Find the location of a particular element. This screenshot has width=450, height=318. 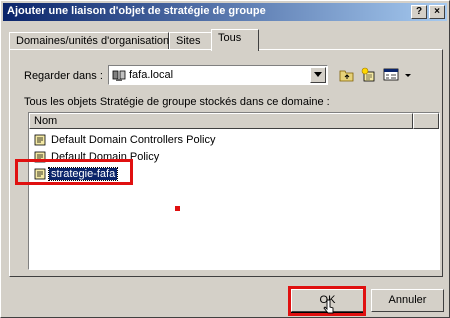

new-gpo-icon is located at coordinates (369, 75).